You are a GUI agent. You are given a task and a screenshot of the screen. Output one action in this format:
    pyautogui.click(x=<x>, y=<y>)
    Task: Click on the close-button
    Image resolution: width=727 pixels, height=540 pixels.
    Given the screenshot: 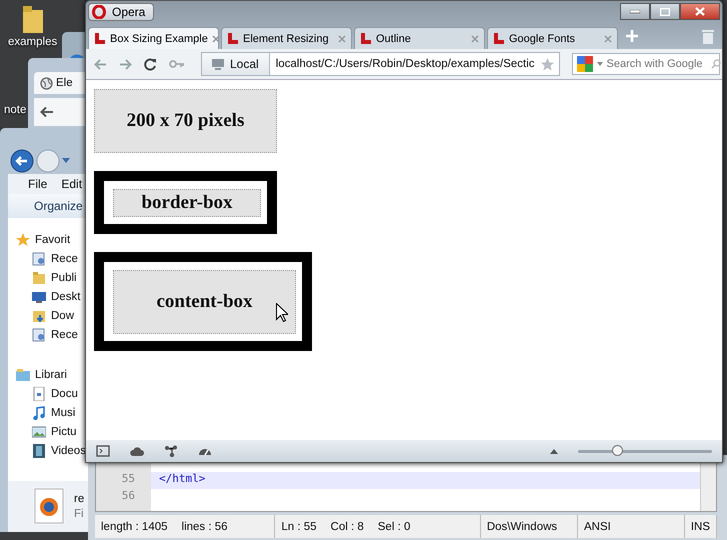 What is the action you would take?
    pyautogui.click(x=700, y=11)
    